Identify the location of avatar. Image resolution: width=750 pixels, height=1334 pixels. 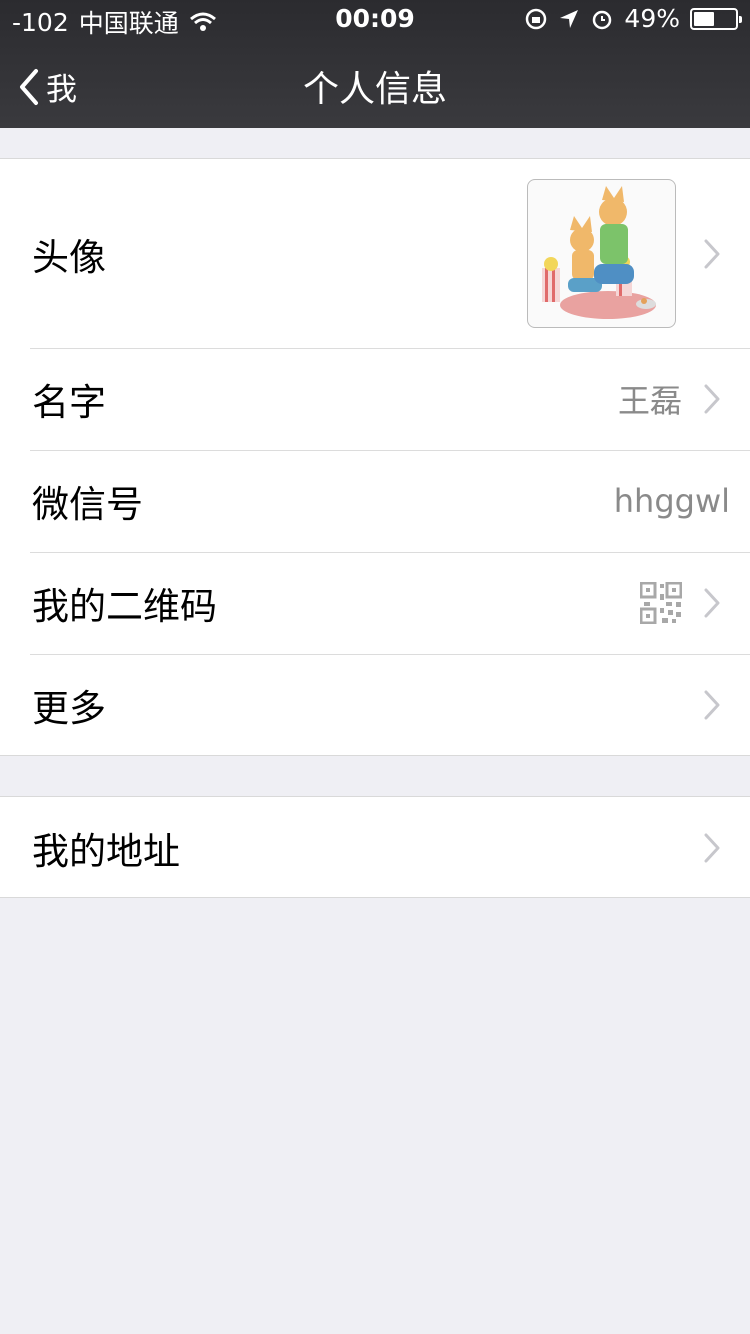
(601, 253).